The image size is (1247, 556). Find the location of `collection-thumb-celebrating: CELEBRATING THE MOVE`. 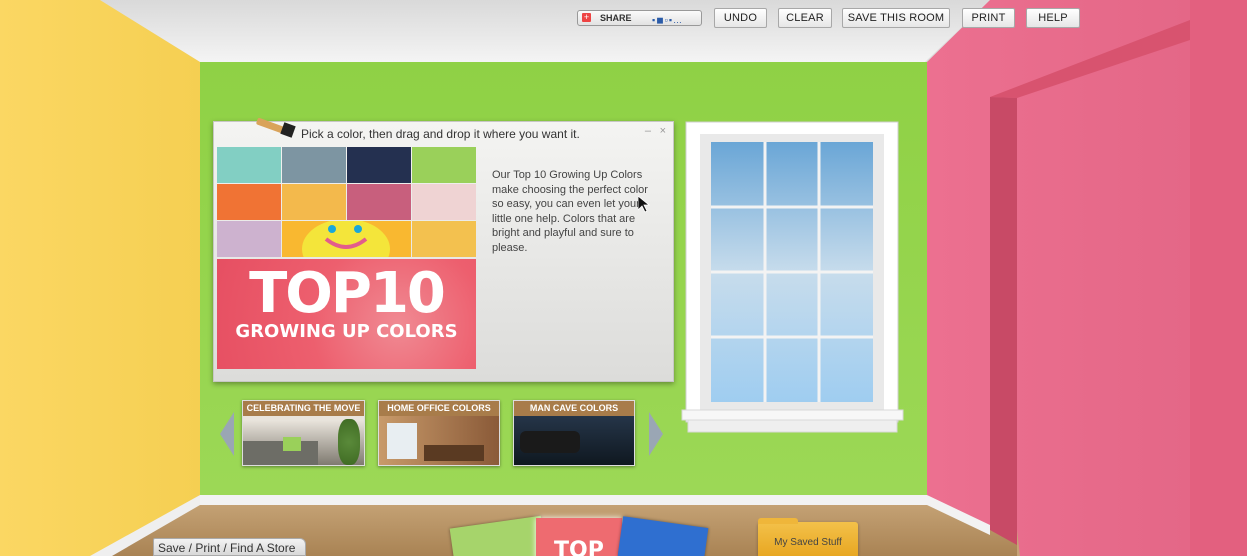

collection-thumb-celebrating: CELEBRATING THE MOVE is located at coordinates (303, 433).